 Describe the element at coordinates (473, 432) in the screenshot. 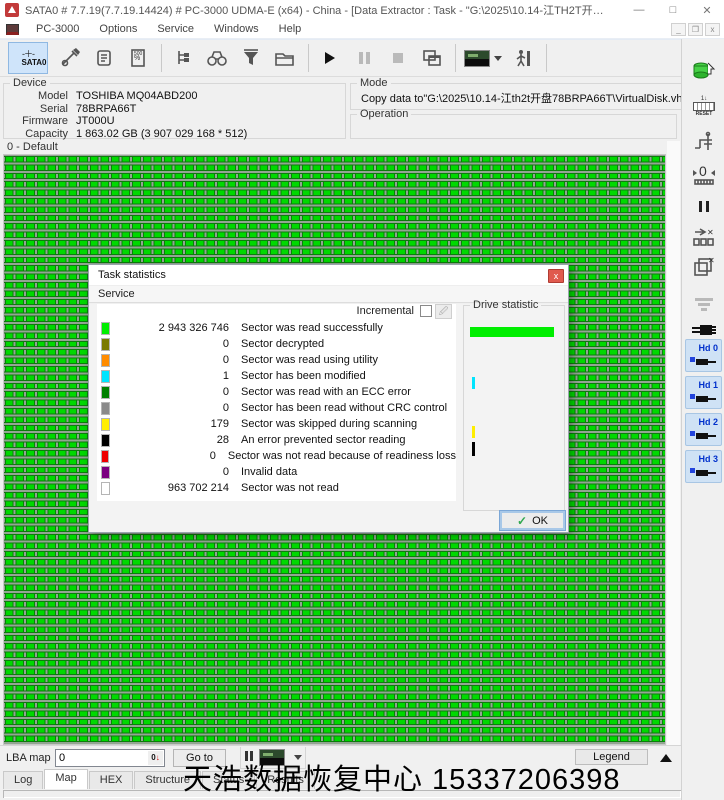

I see `drive-stat-skipped-tick` at that location.